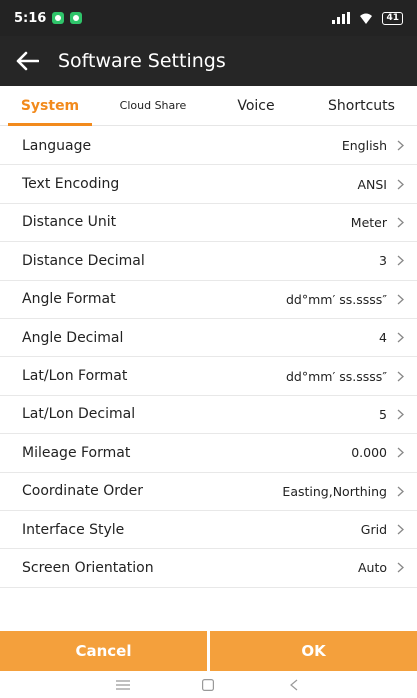 The height and width of the screenshot is (698, 417). I want to click on setting-label: Text Encoding, so click(71, 184).